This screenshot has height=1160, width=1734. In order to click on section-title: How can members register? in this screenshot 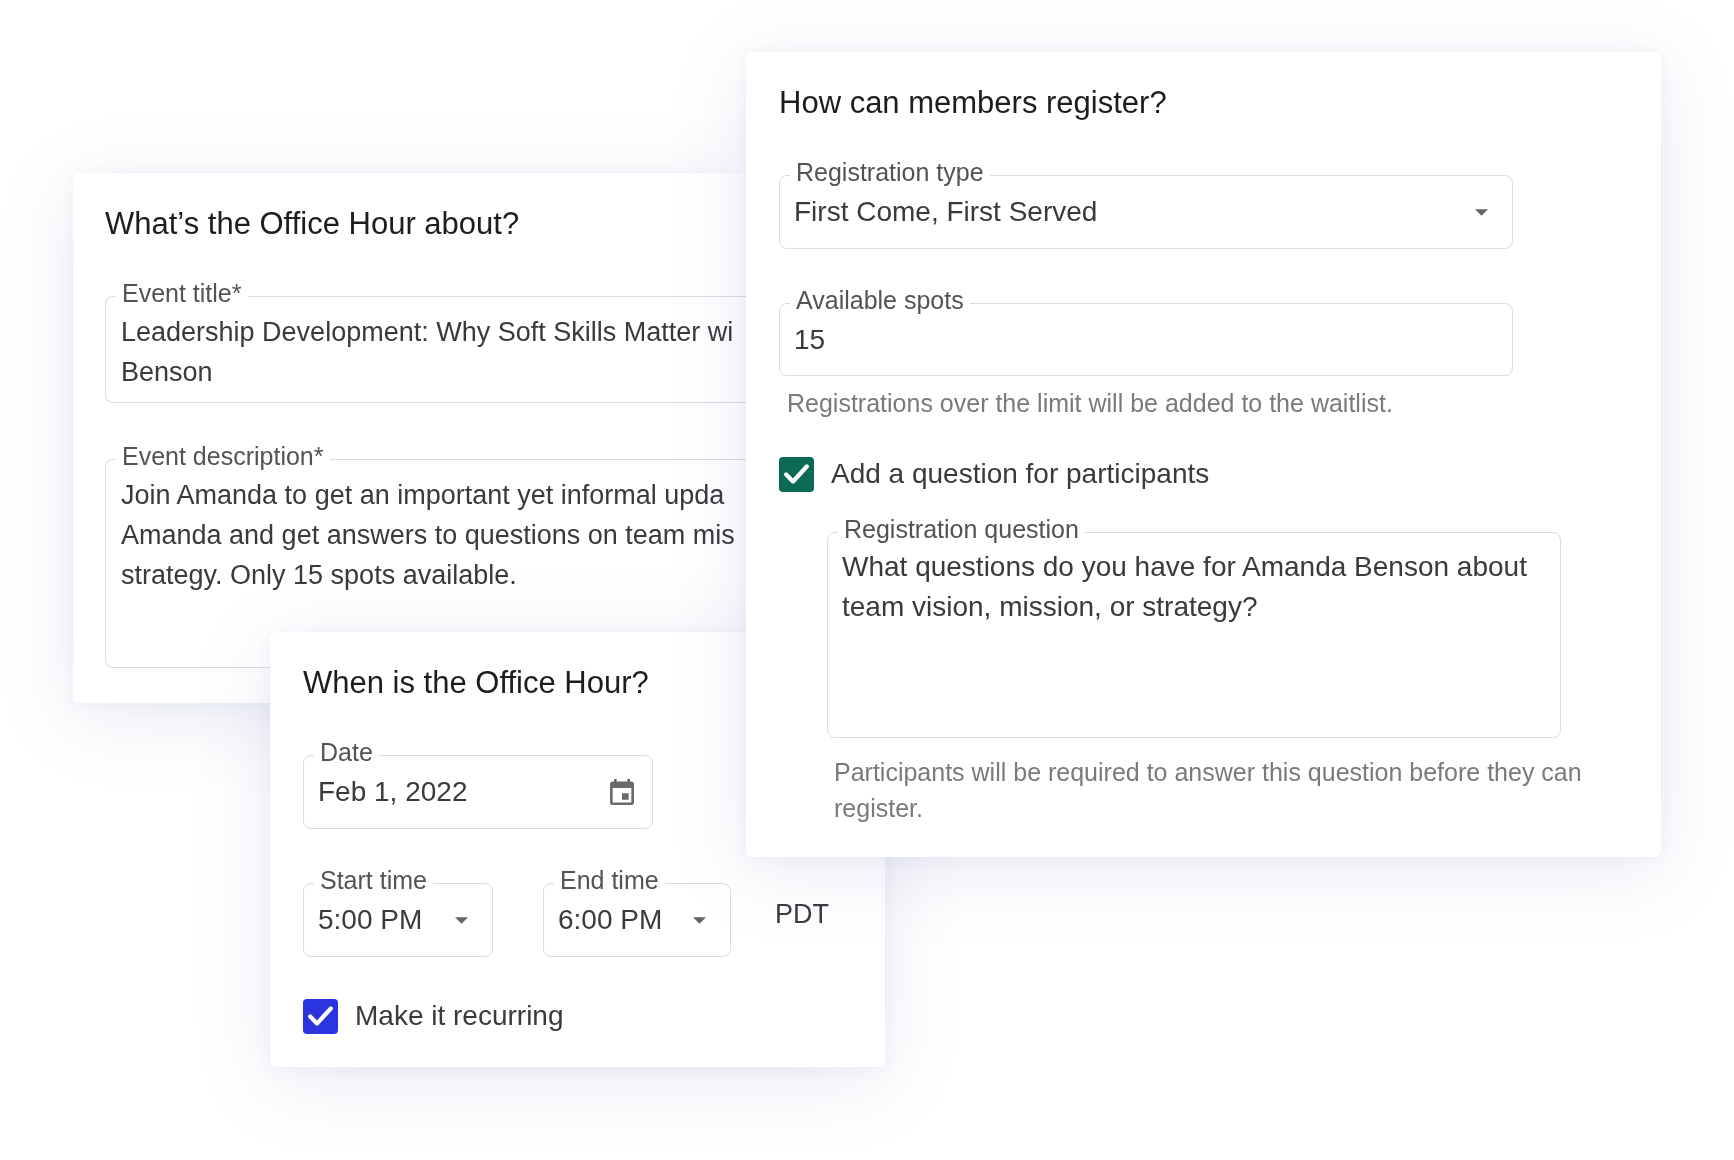, I will do `click(973, 103)`.